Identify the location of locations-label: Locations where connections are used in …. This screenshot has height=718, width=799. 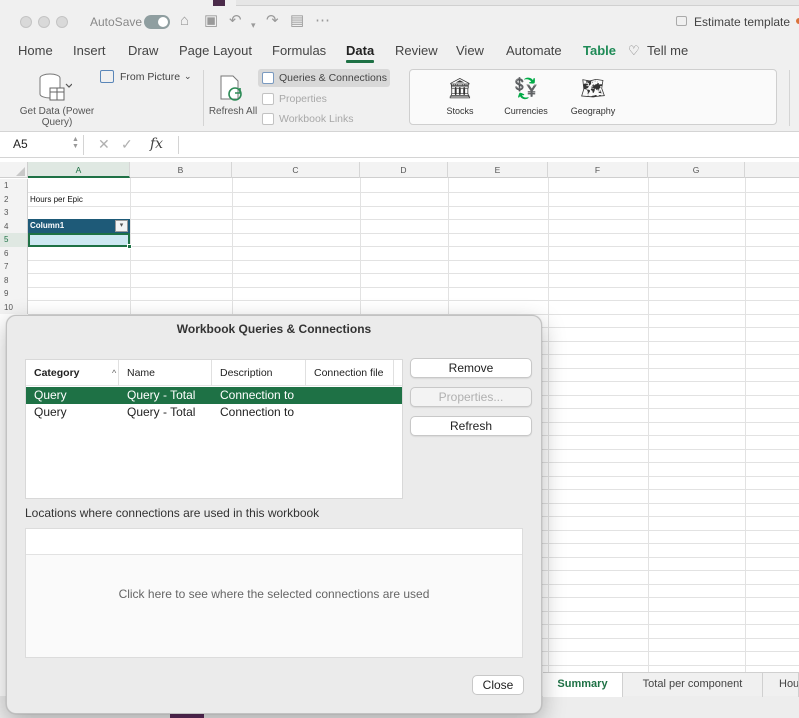
(172, 513).